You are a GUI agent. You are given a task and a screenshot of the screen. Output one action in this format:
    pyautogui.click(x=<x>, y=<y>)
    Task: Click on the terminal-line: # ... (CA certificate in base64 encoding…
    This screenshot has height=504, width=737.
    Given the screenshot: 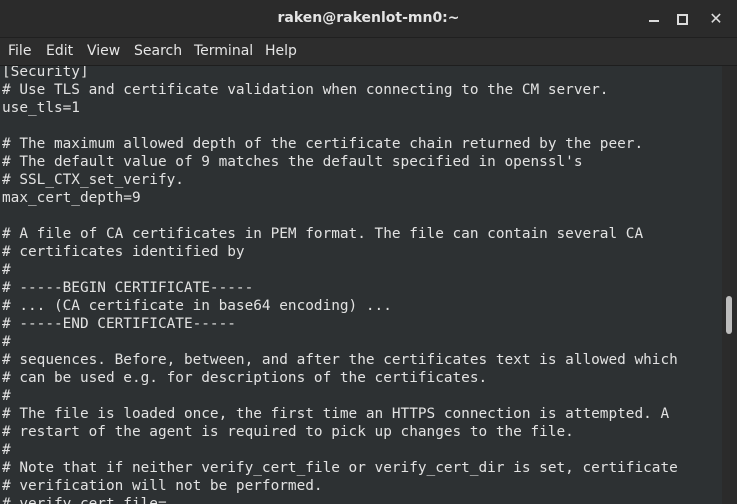 What is the action you would take?
    pyautogui.click(x=197, y=306)
    